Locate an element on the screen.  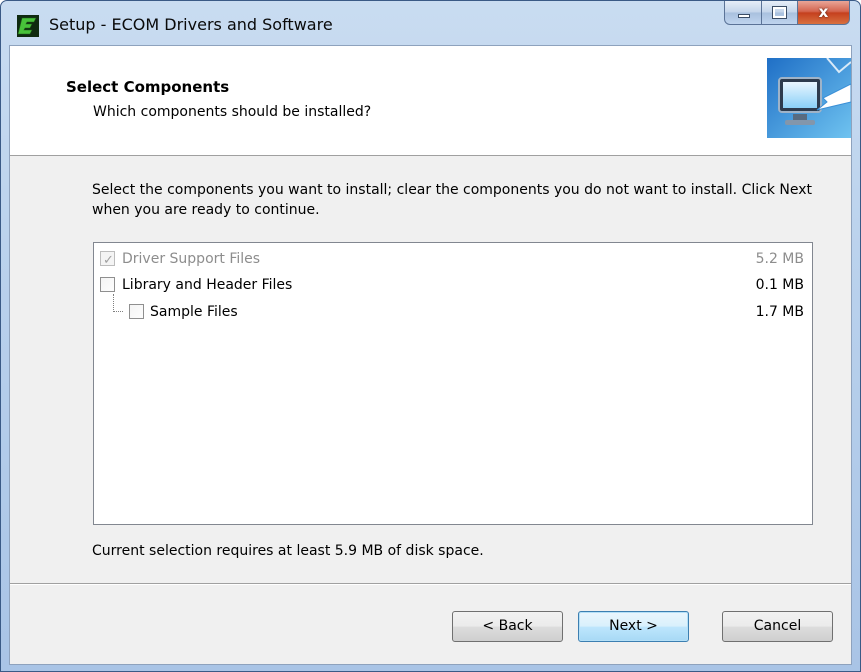
page-subtitle: Which components should be installed? is located at coordinates (232, 112).